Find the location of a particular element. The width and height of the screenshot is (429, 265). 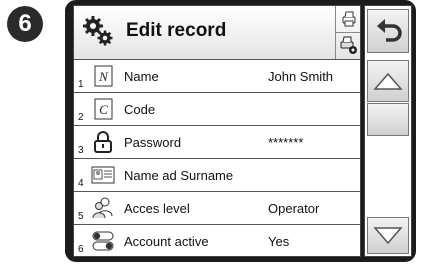

scroll-down-icon is located at coordinates (388, 235).